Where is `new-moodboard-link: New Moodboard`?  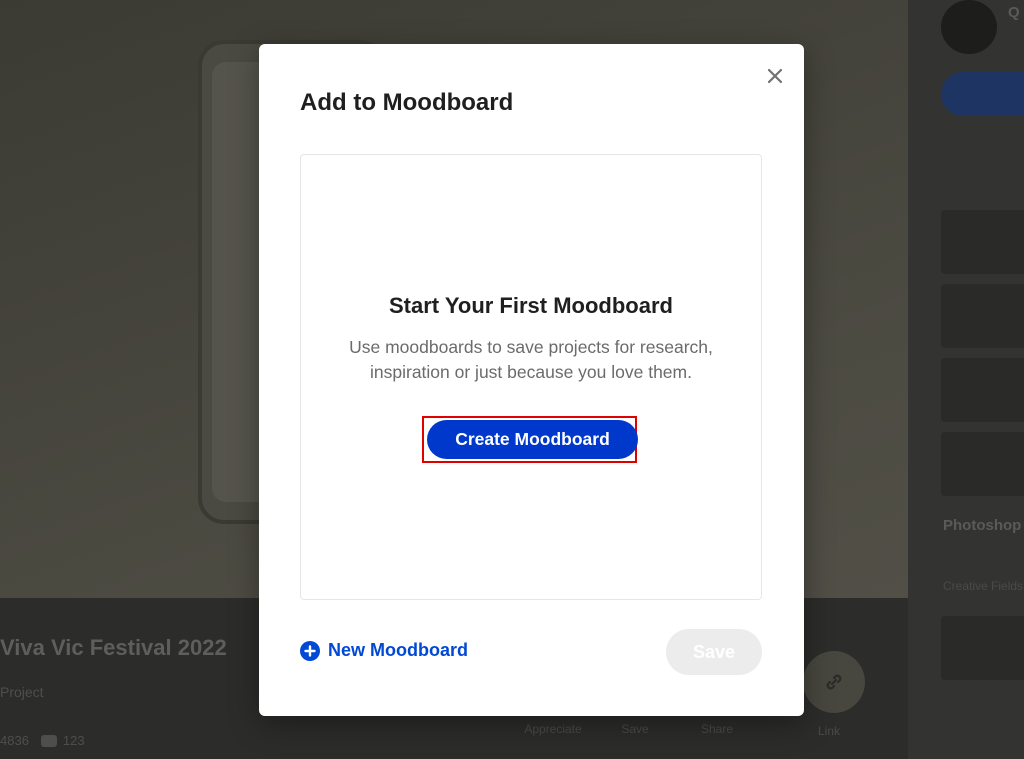
new-moodboard-link: New Moodboard is located at coordinates (384, 650).